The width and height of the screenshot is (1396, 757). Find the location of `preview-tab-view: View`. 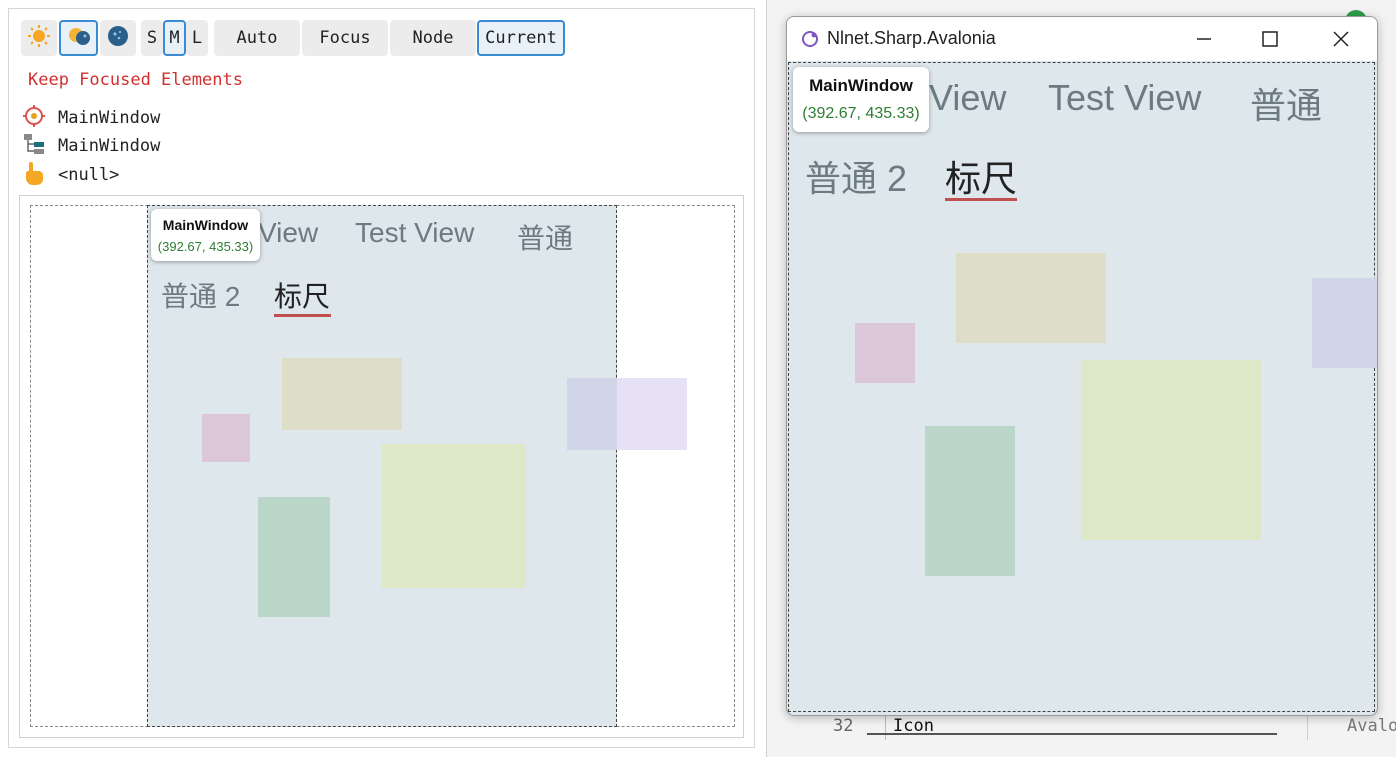

preview-tab-view: View is located at coordinates (288, 233).